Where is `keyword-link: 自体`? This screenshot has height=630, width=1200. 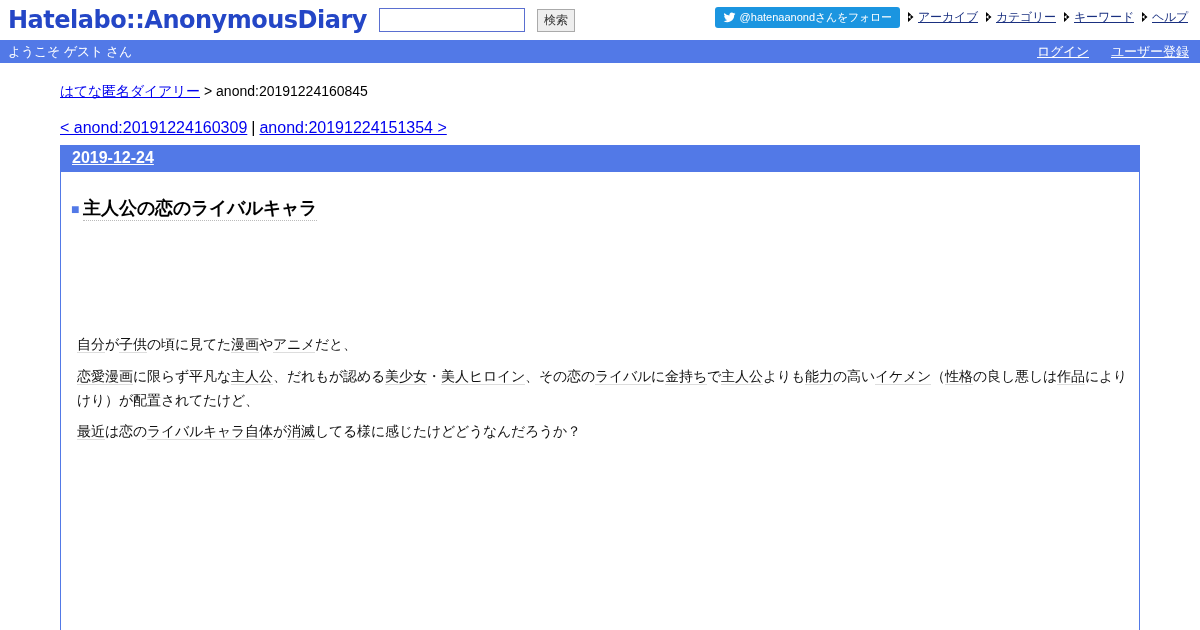 keyword-link: 自体 is located at coordinates (259, 432).